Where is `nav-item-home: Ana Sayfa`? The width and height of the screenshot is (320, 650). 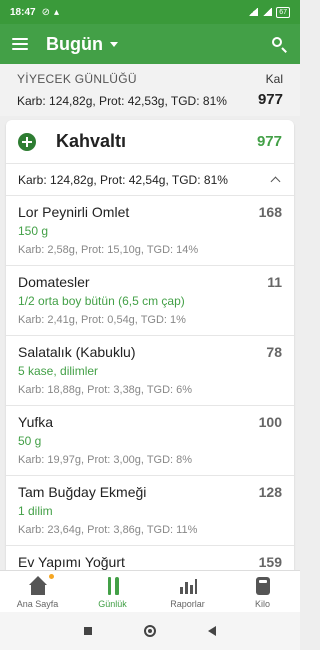
nav-item-home: Ana Sayfa is located at coordinates (37, 591).